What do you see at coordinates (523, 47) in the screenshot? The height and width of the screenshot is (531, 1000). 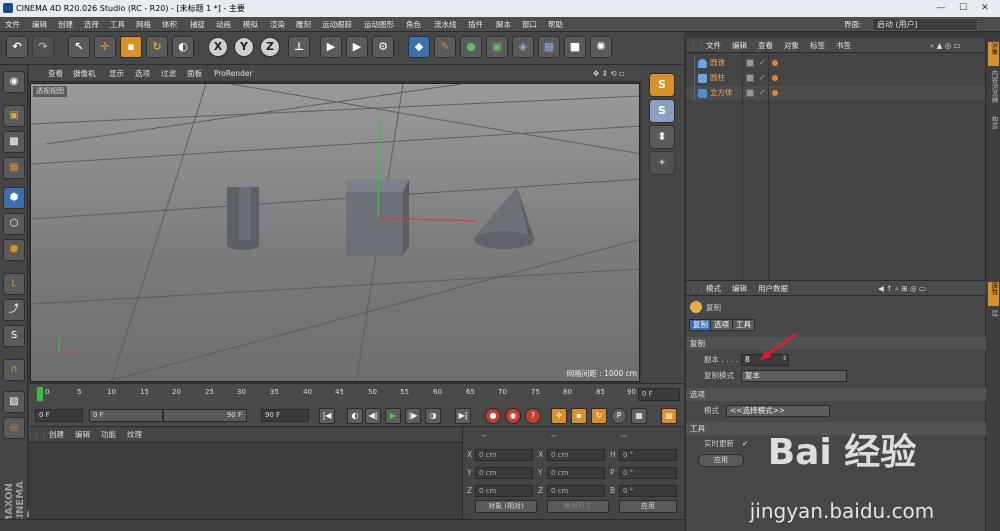 I see `deformer-icon: ◈` at bounding box center [523, 47].